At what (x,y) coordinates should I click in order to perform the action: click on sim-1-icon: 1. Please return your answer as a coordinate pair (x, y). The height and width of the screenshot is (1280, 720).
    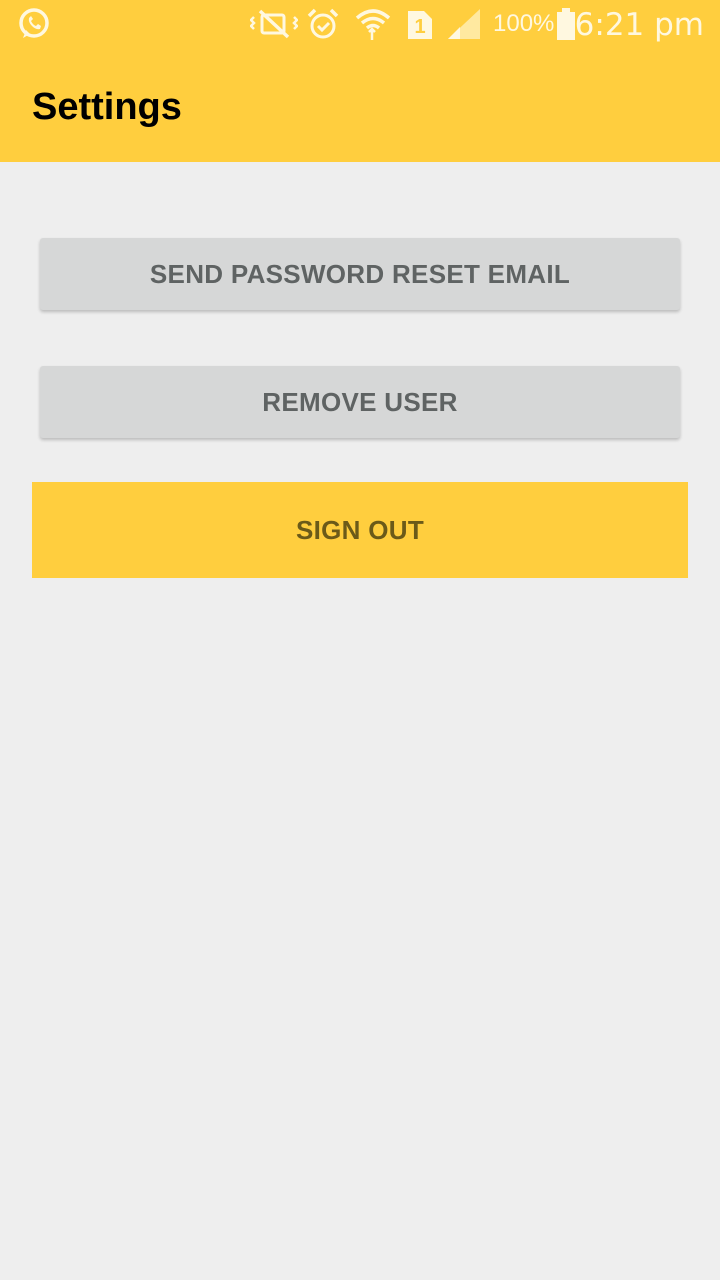
    Looking at the image, I should click on (420, 24).